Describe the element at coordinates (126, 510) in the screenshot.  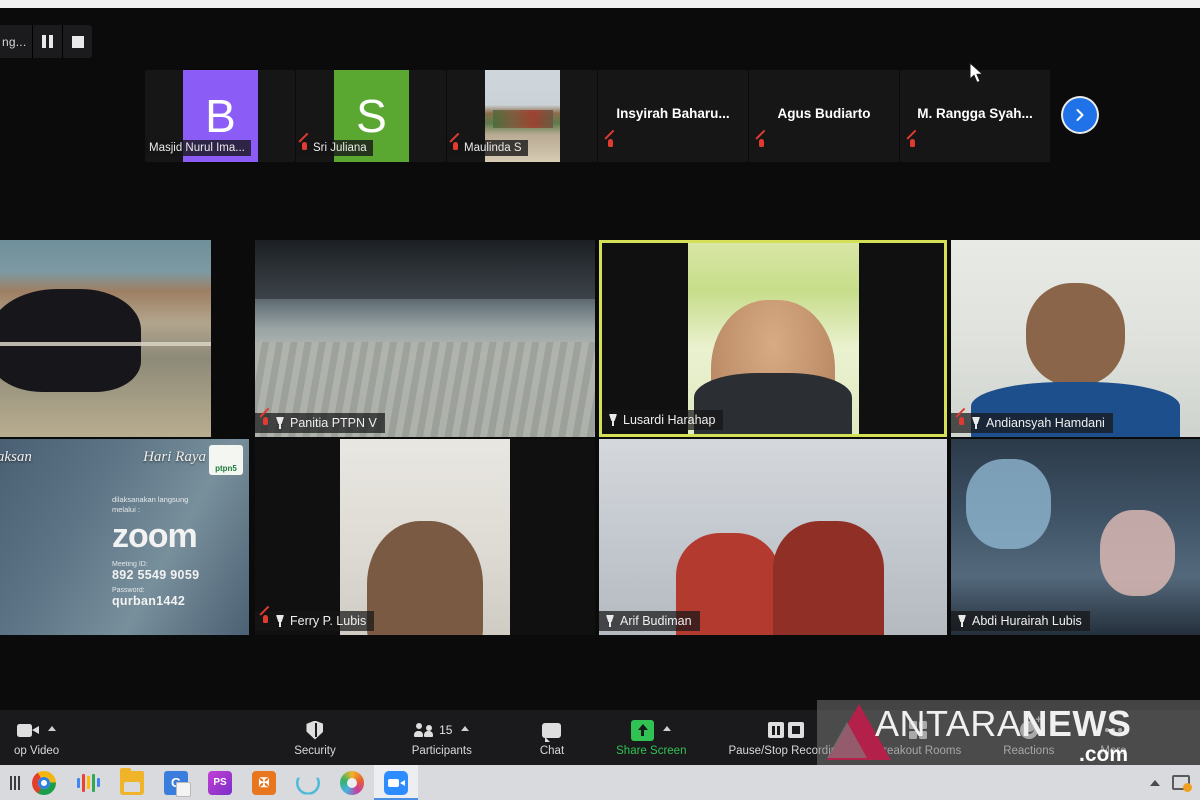
I see `slide-line2: melalui :` at that location.